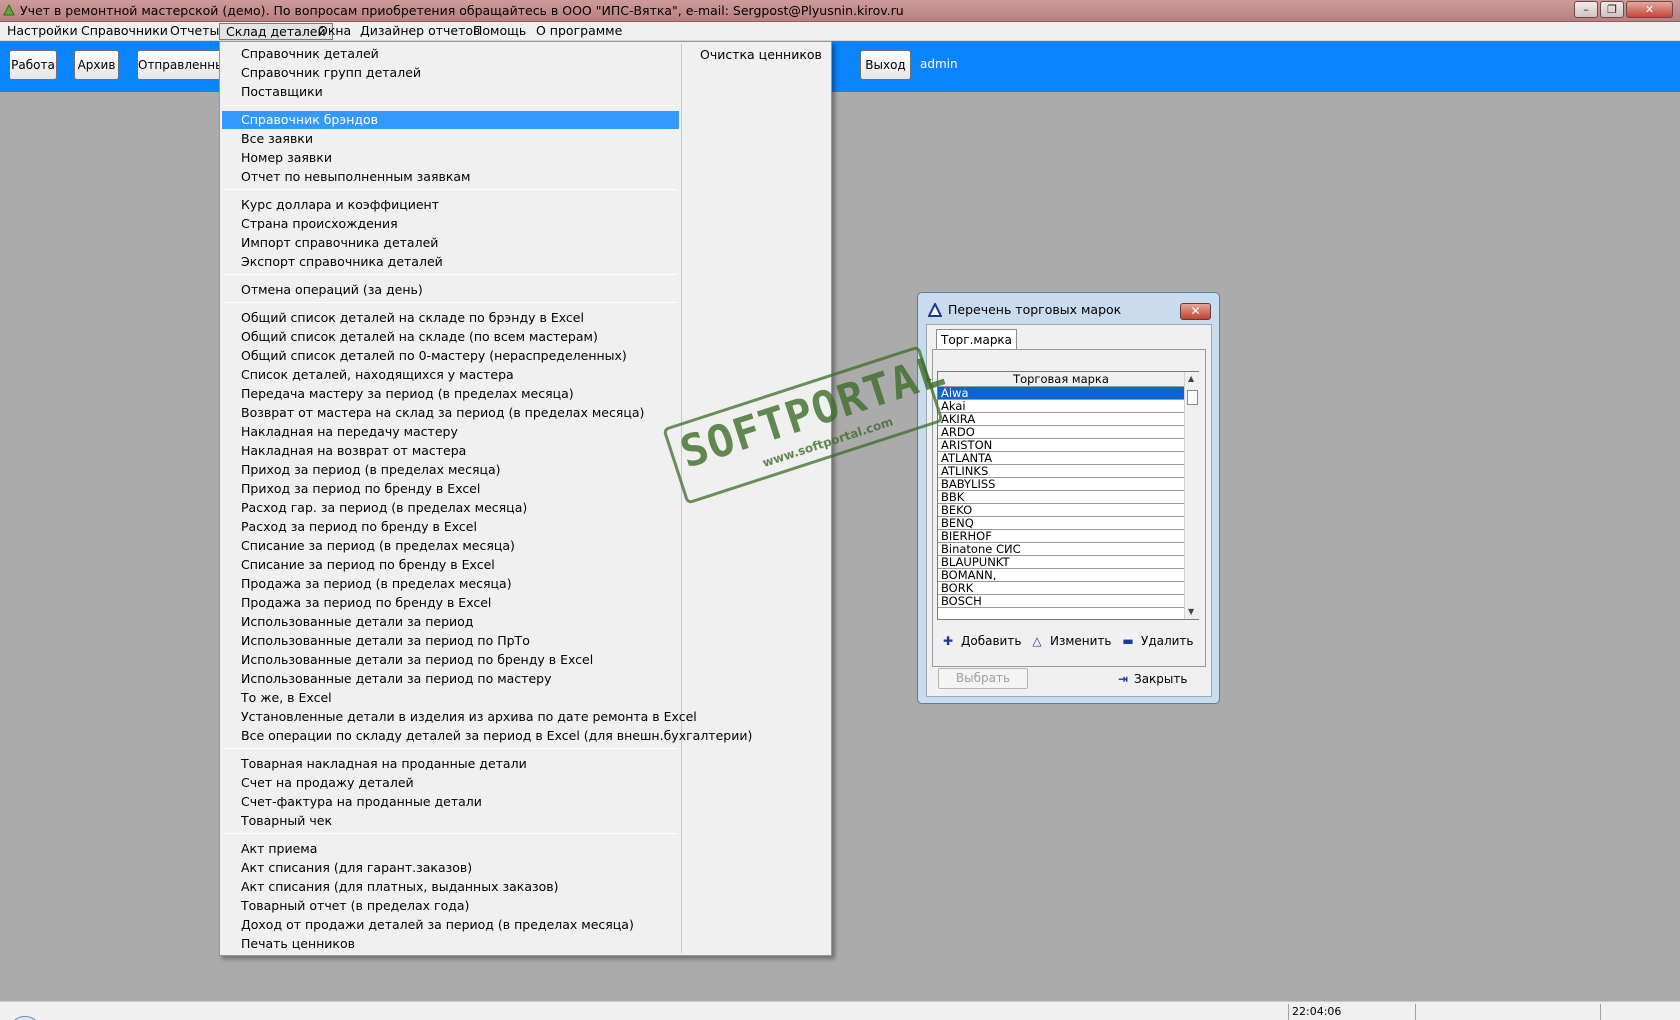  I want to click on triangle-icon: △, so click(1037, 641).